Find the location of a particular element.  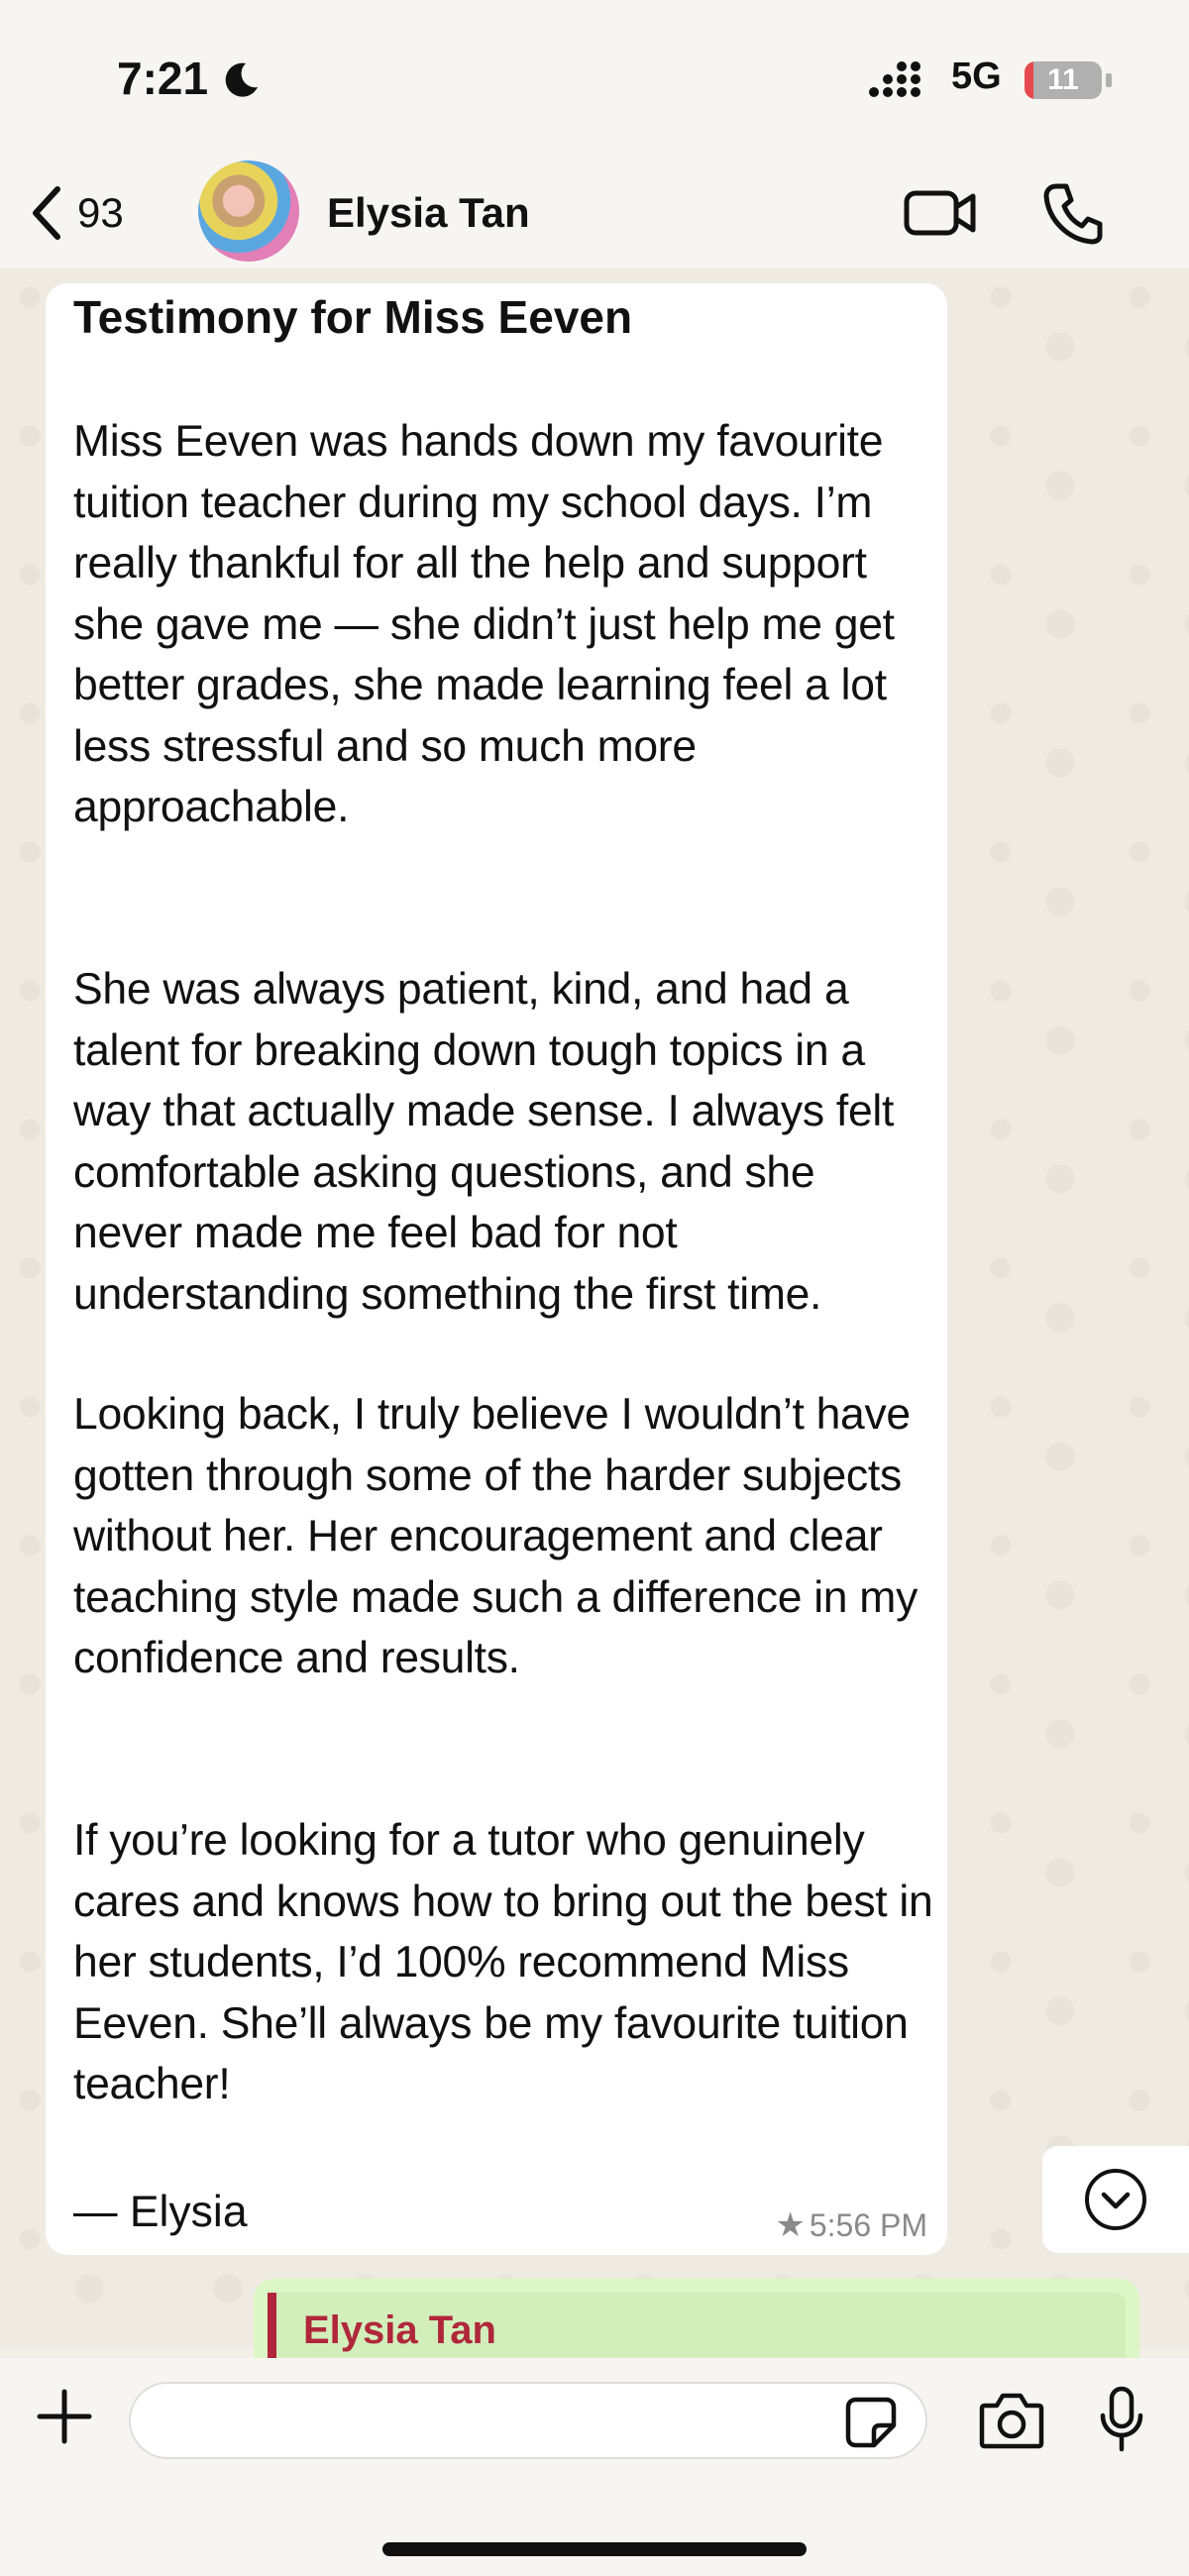

message-title: Testimony for Miss Eeven is located at coordinates (353, 317).